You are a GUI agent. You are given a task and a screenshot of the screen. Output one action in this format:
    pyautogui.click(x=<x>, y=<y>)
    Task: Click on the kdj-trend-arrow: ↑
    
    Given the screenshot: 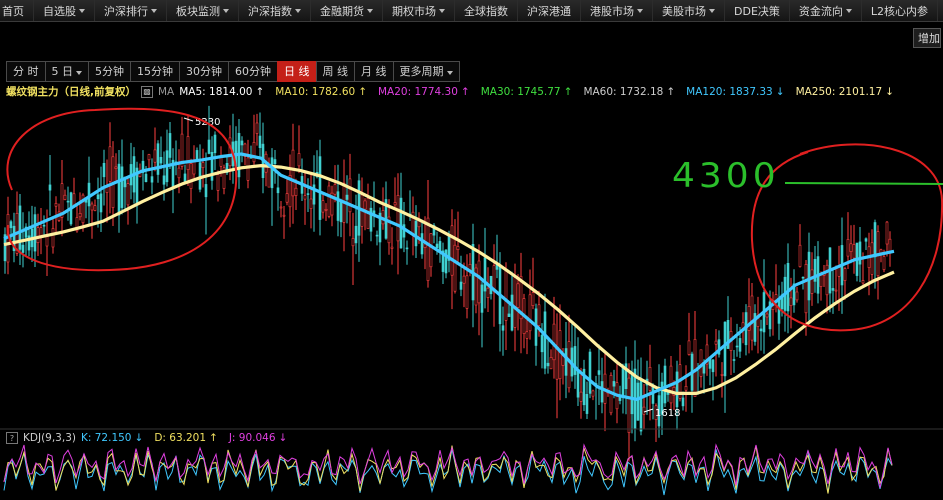 What is the action you would take?
    pyautogui.click(x=213, y=438)
    